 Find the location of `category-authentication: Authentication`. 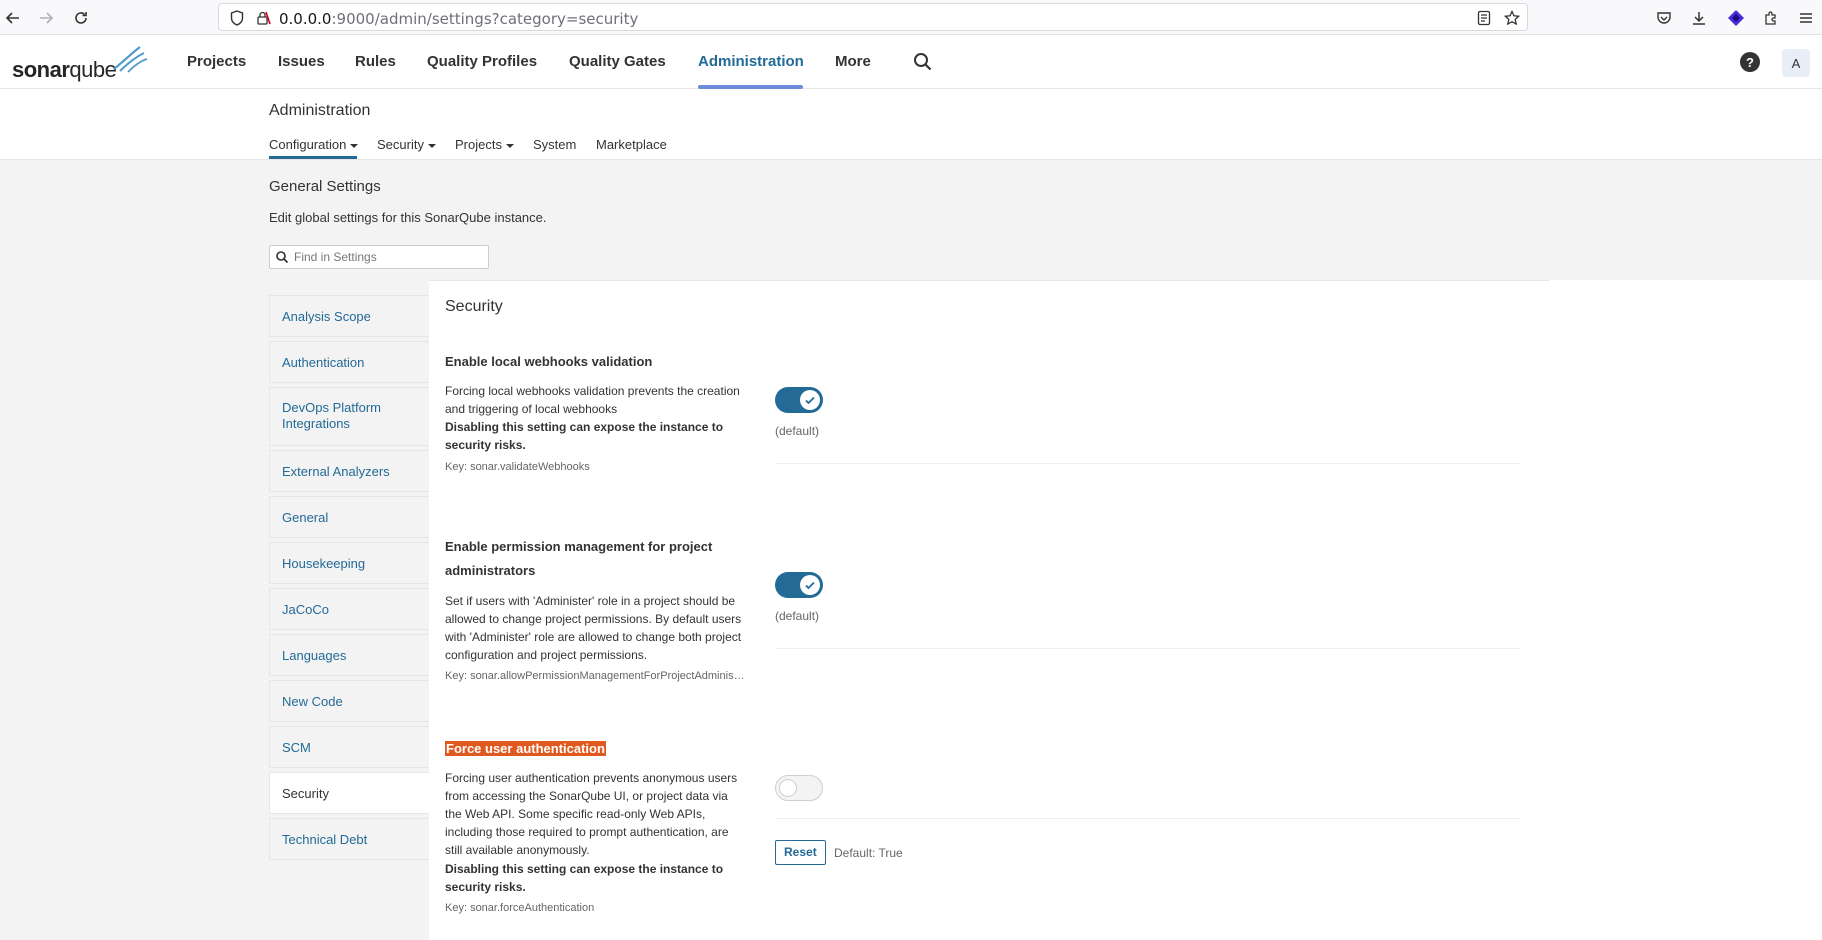

category-authentication: Authentication is located at coordinates (349, 362).